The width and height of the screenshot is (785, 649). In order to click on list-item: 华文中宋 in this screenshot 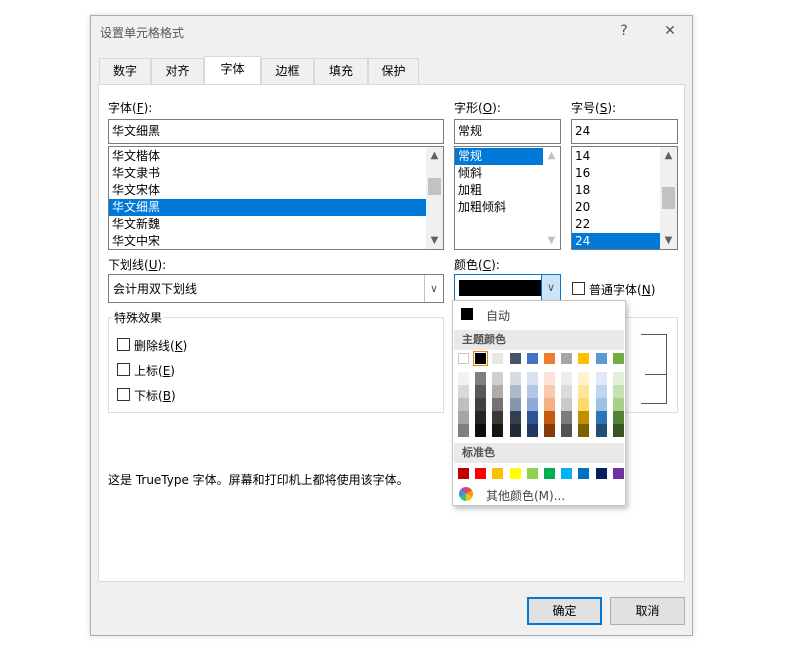, I will do `click(276, 241)`.